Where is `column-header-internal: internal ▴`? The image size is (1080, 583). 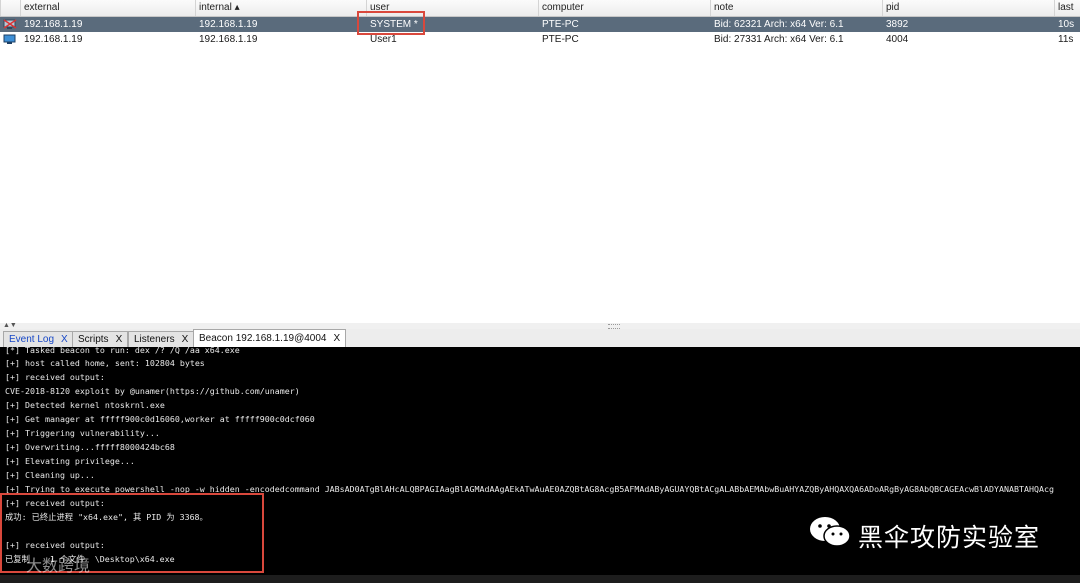 column-header-internal: internal ▴ is located at coordinates (280, 8).